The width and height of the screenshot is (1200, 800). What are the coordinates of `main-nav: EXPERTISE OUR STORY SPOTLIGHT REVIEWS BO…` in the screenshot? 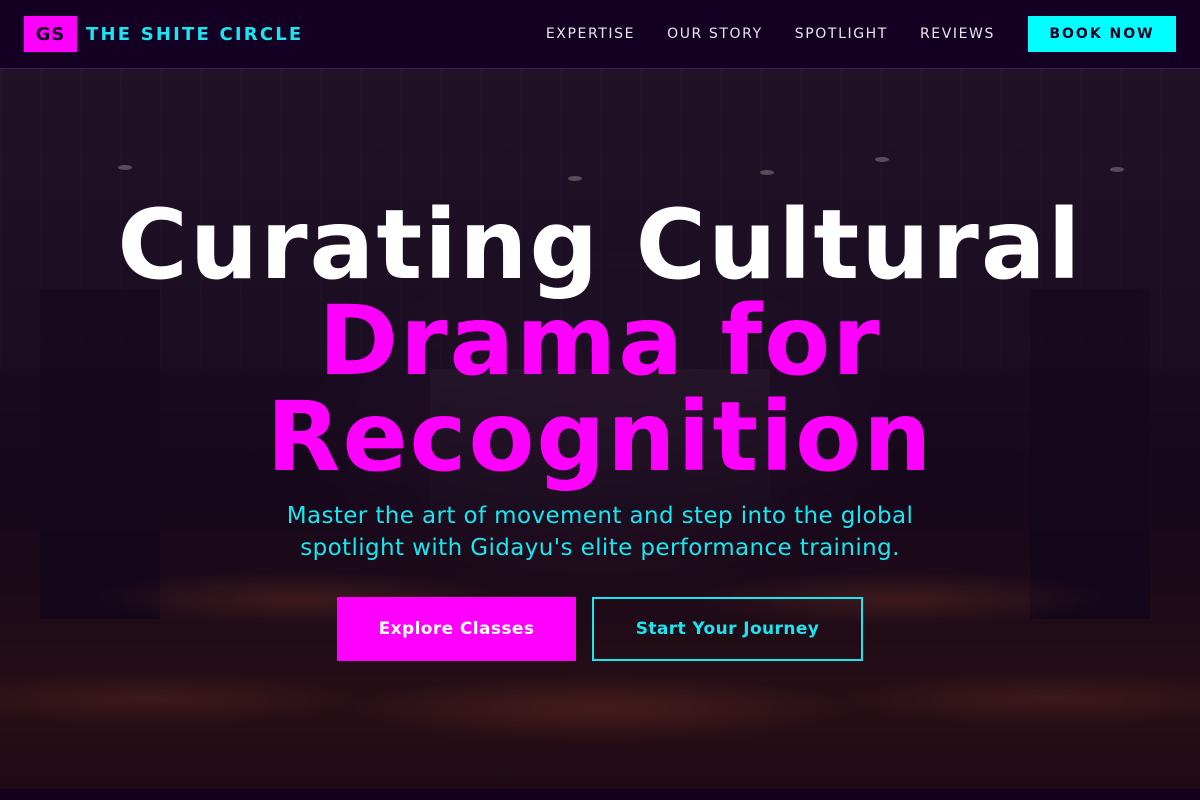 It's located at (861, 34).